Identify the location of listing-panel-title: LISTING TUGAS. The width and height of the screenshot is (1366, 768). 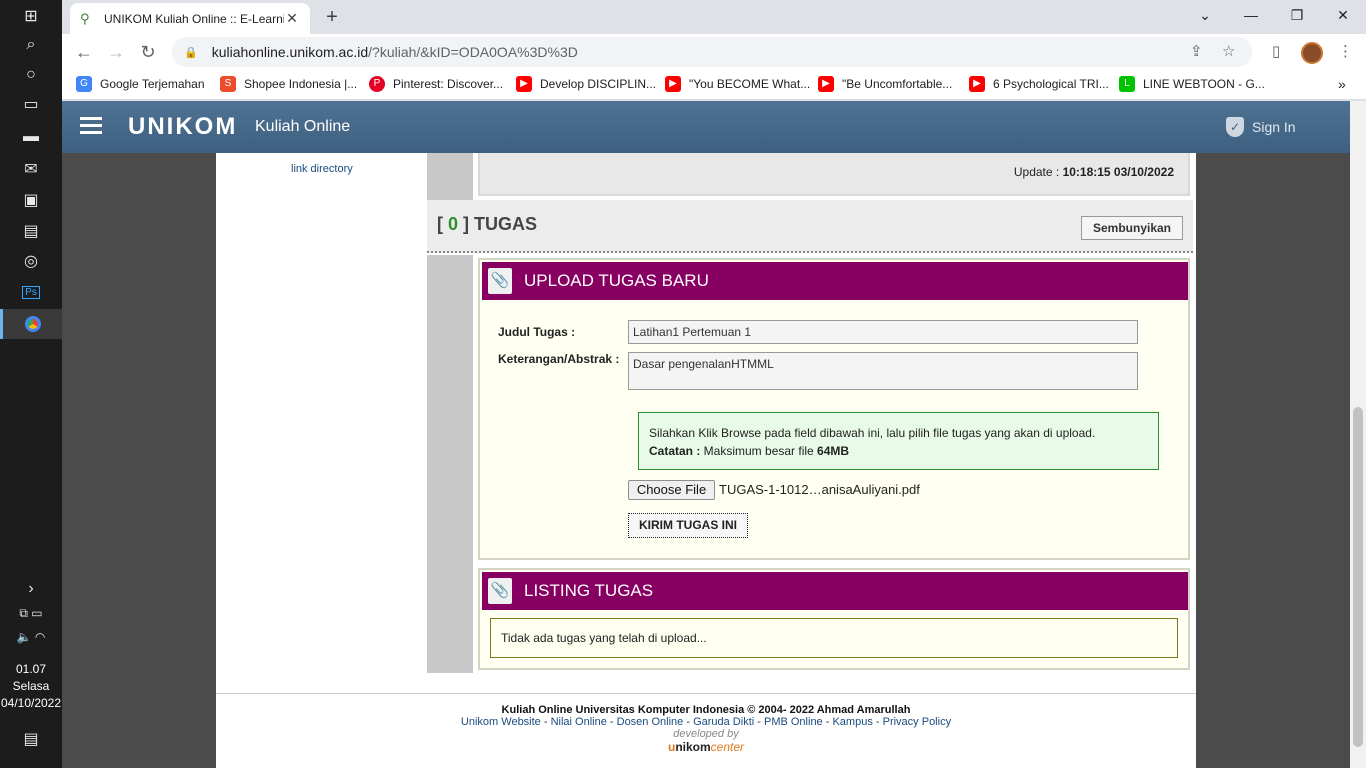
(589, 590).